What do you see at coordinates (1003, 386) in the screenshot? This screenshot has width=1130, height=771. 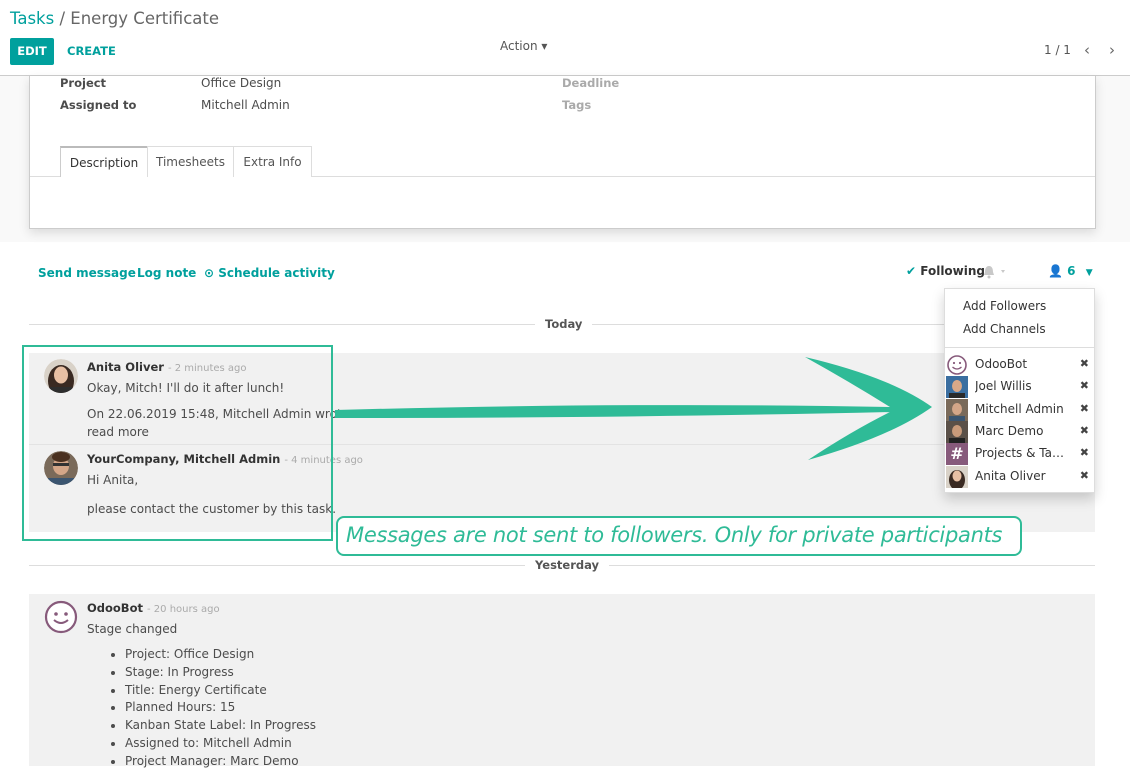 I see `follower-name: Joel Willis` at bounding box center [1003, 386].